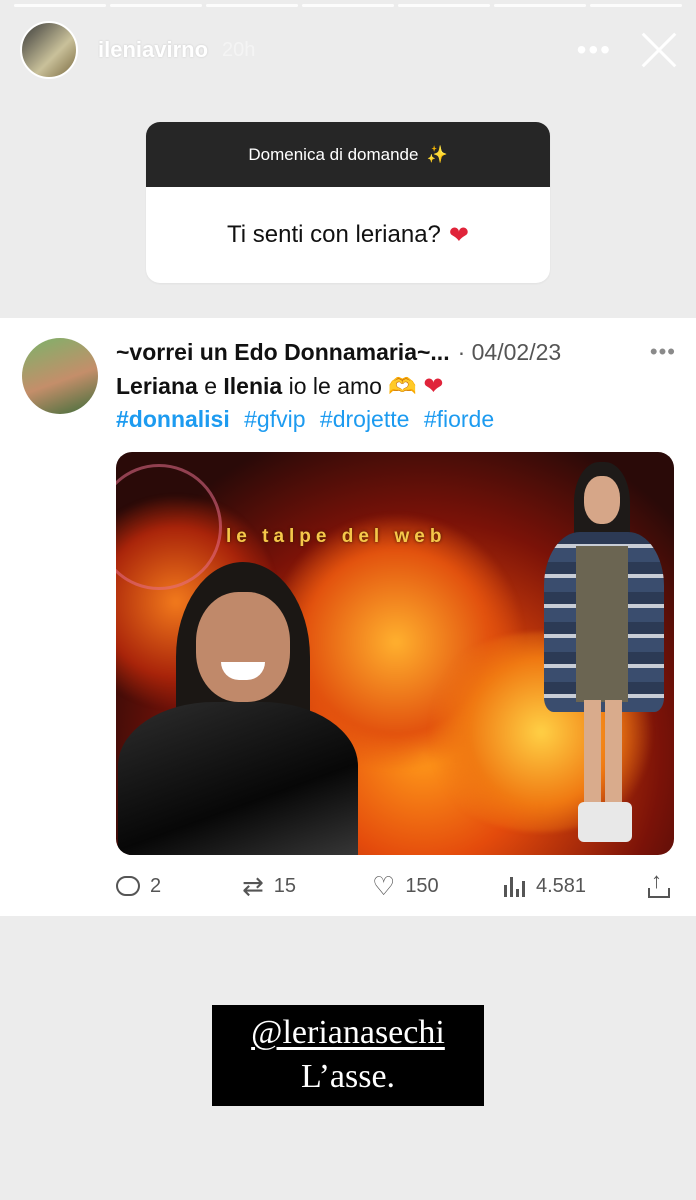 The width and height of the screenshot is (696, 1200). What do you see at coordinates (348, 1033) in the screenshot?
I see `mention-sticker: @lerianasechi` at bounding box center [348, 1033].